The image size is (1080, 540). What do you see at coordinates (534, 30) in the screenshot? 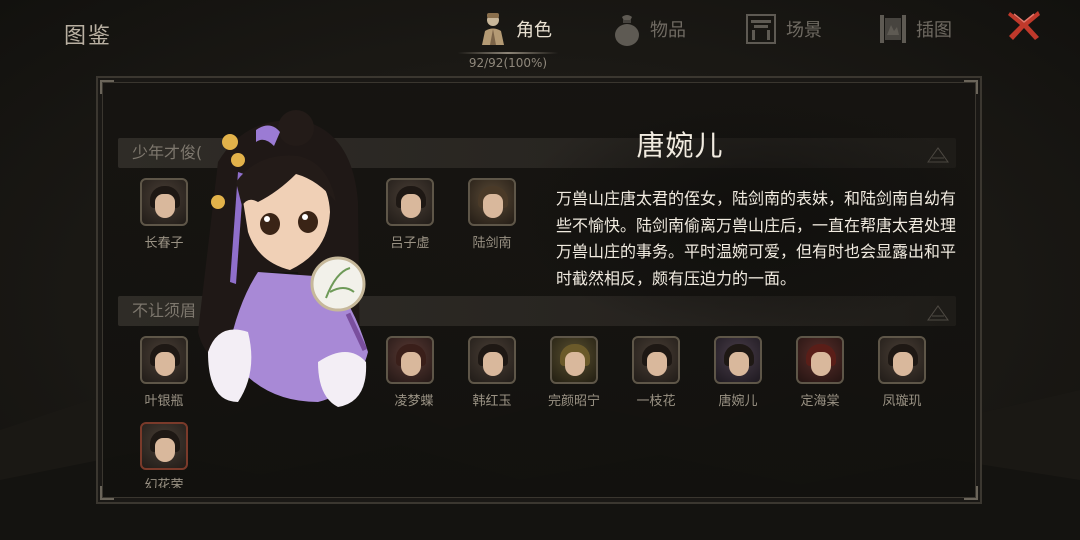
I see `tab-characters-label: 角色` at bounding box center [534, 30].